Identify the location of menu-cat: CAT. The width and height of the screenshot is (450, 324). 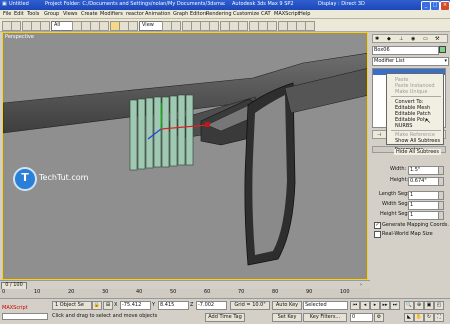
(266, 14).